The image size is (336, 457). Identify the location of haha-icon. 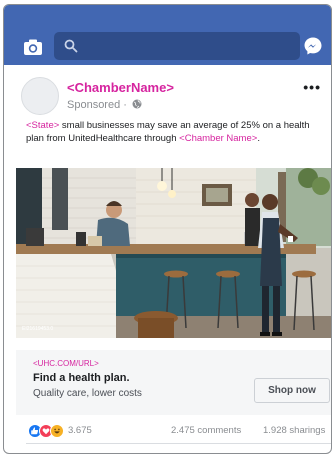
(57, 431).